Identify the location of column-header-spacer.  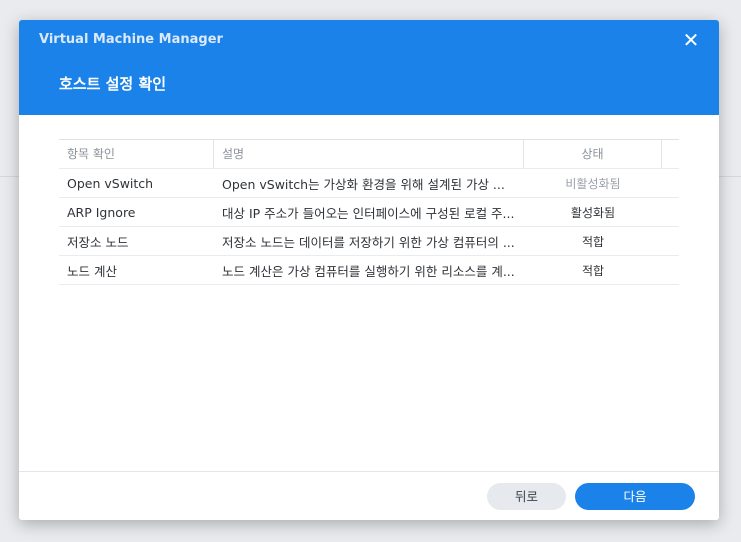
(670, 154).